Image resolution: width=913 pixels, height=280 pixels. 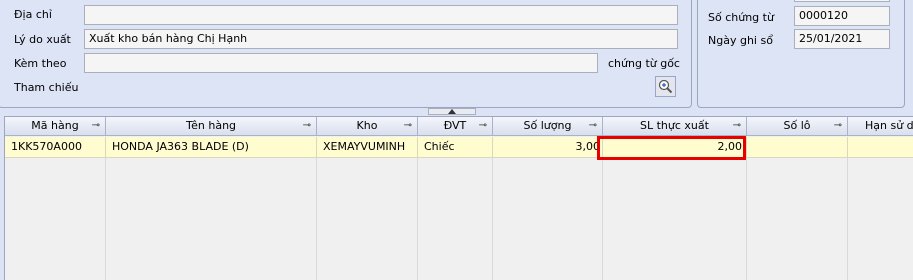 What do you see at coordinates (367, 147) in the screenshot?
I see `cell-kho: XEMAYVUMINH` at bounding box center [367, 147].